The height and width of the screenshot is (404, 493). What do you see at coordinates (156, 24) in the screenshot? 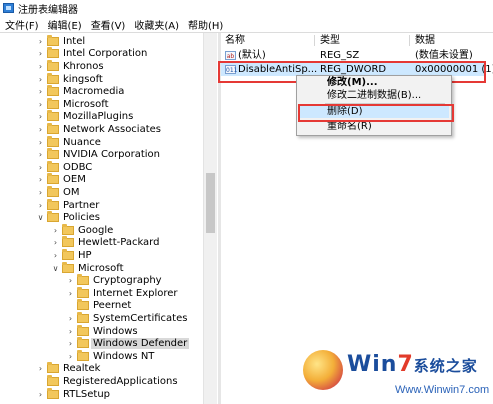
I see `menu-favorites: 收藏夹(A)` at bounding box center [156, 24].